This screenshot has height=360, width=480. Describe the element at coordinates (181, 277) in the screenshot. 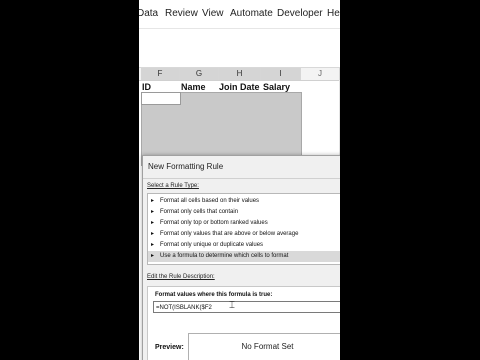

I see `edit-rule-description-label: Edit the Rule Description:` at that location.